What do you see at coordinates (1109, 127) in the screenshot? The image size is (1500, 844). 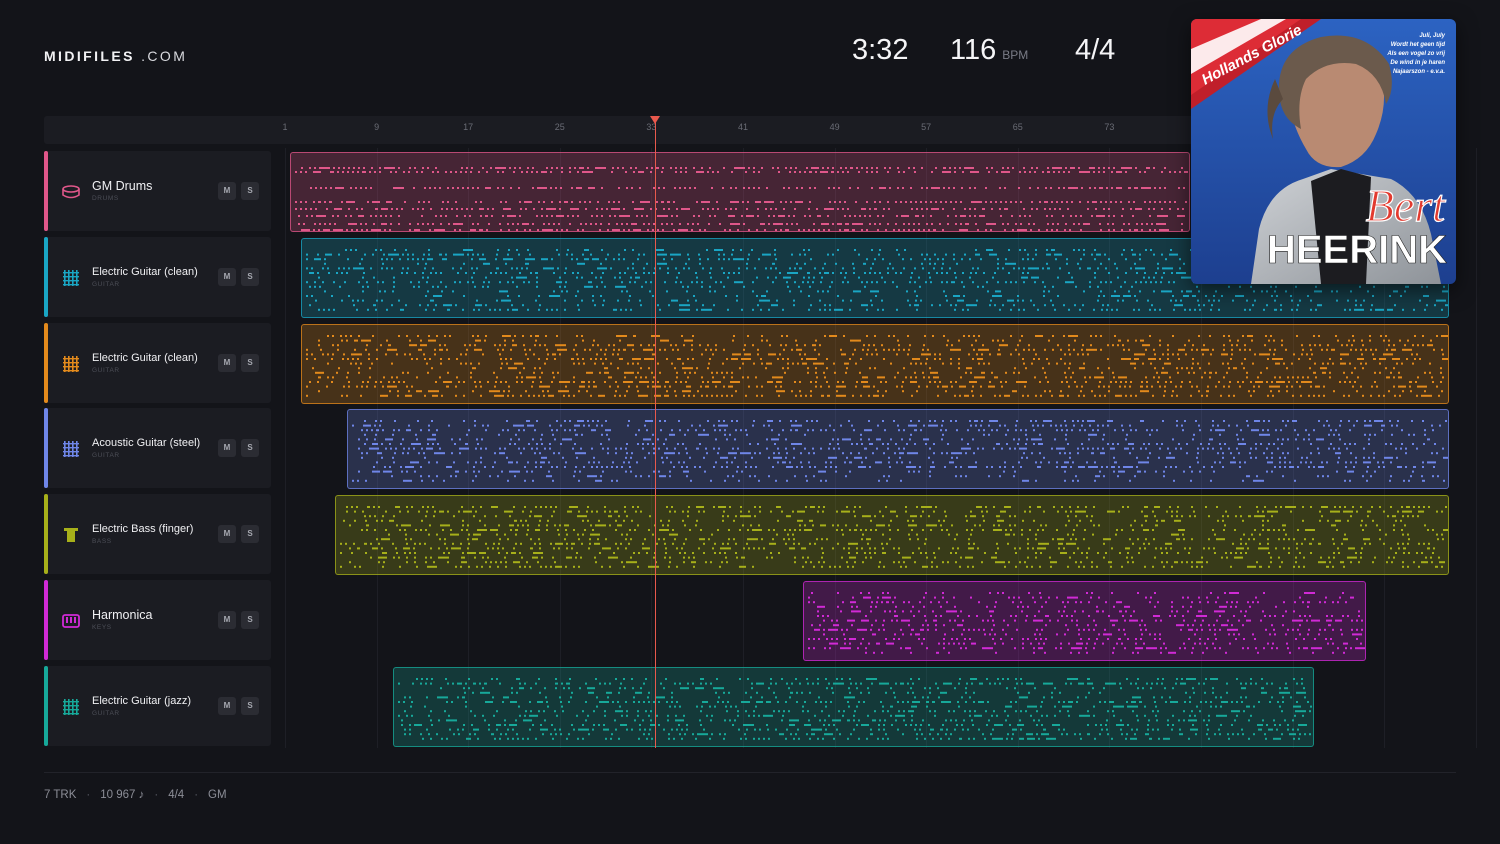 I see `ruler-tick: 73` at bounding box center [1109, 127].